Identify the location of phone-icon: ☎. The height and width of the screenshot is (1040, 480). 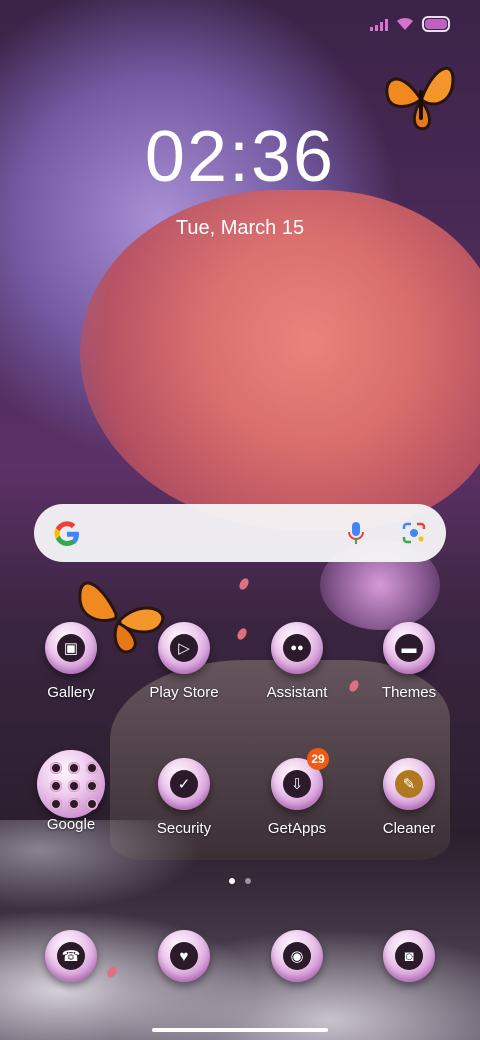
(71, 956).